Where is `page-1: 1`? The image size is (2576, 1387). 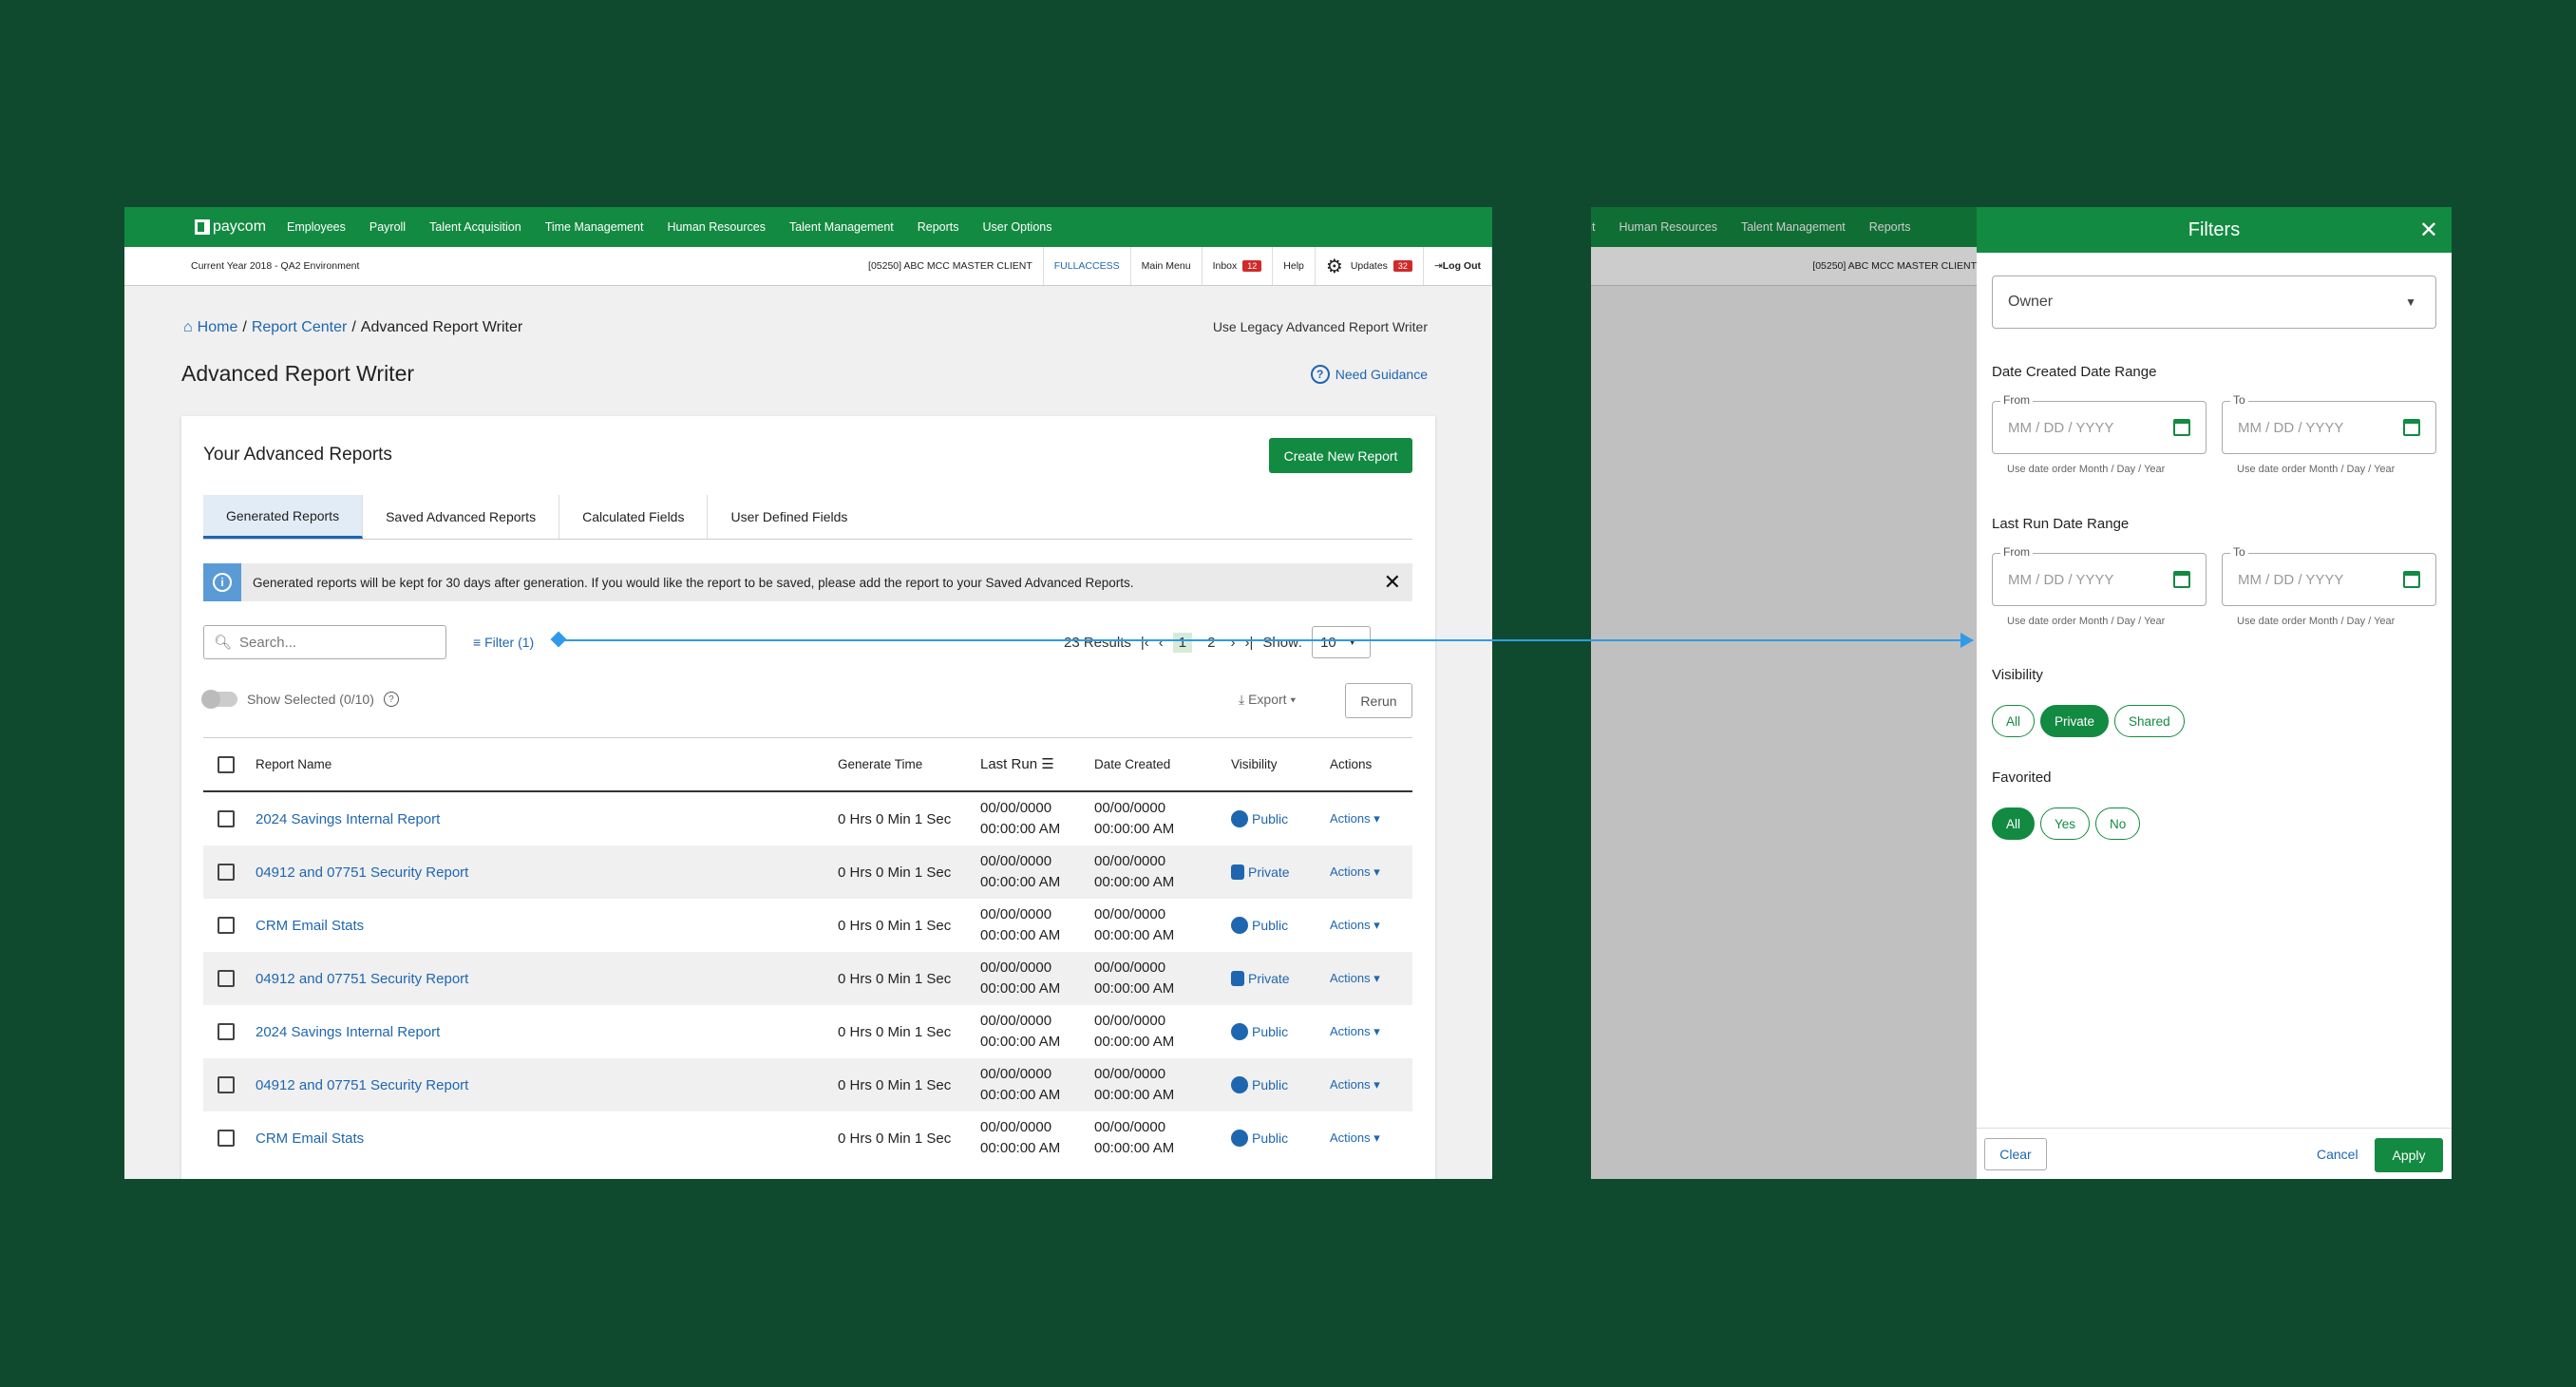
page-1: 1 is located at coordinates (1182, 642).